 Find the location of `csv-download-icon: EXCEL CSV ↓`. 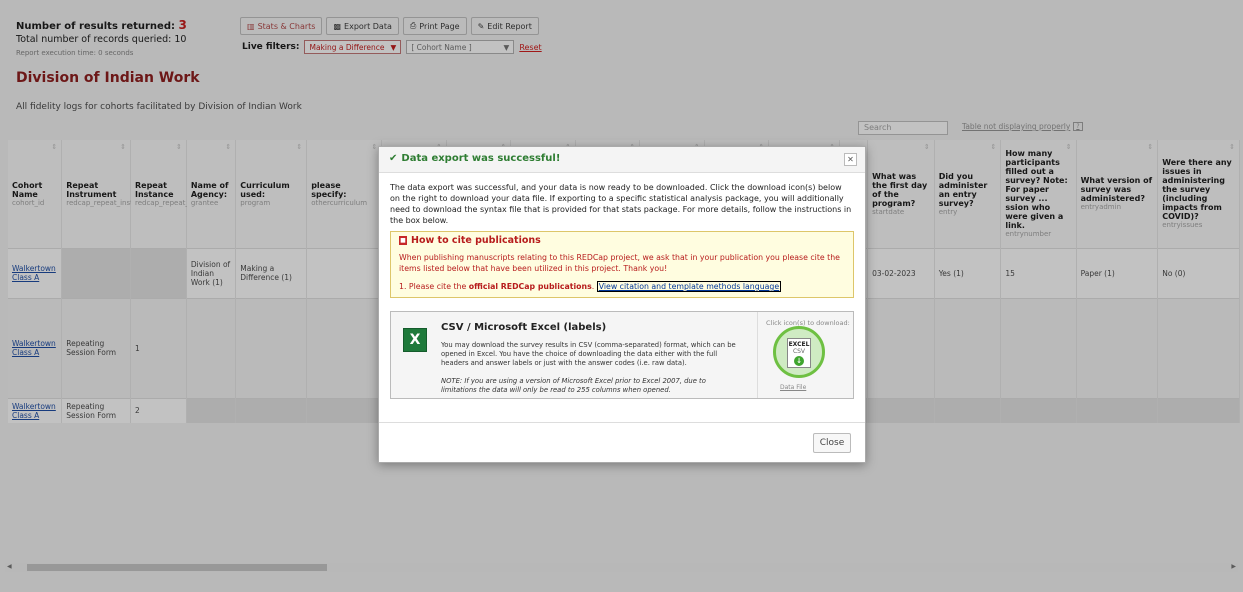

csv-download-icon: EXCEL CSV ↓ is located at coordinates (799, 353).